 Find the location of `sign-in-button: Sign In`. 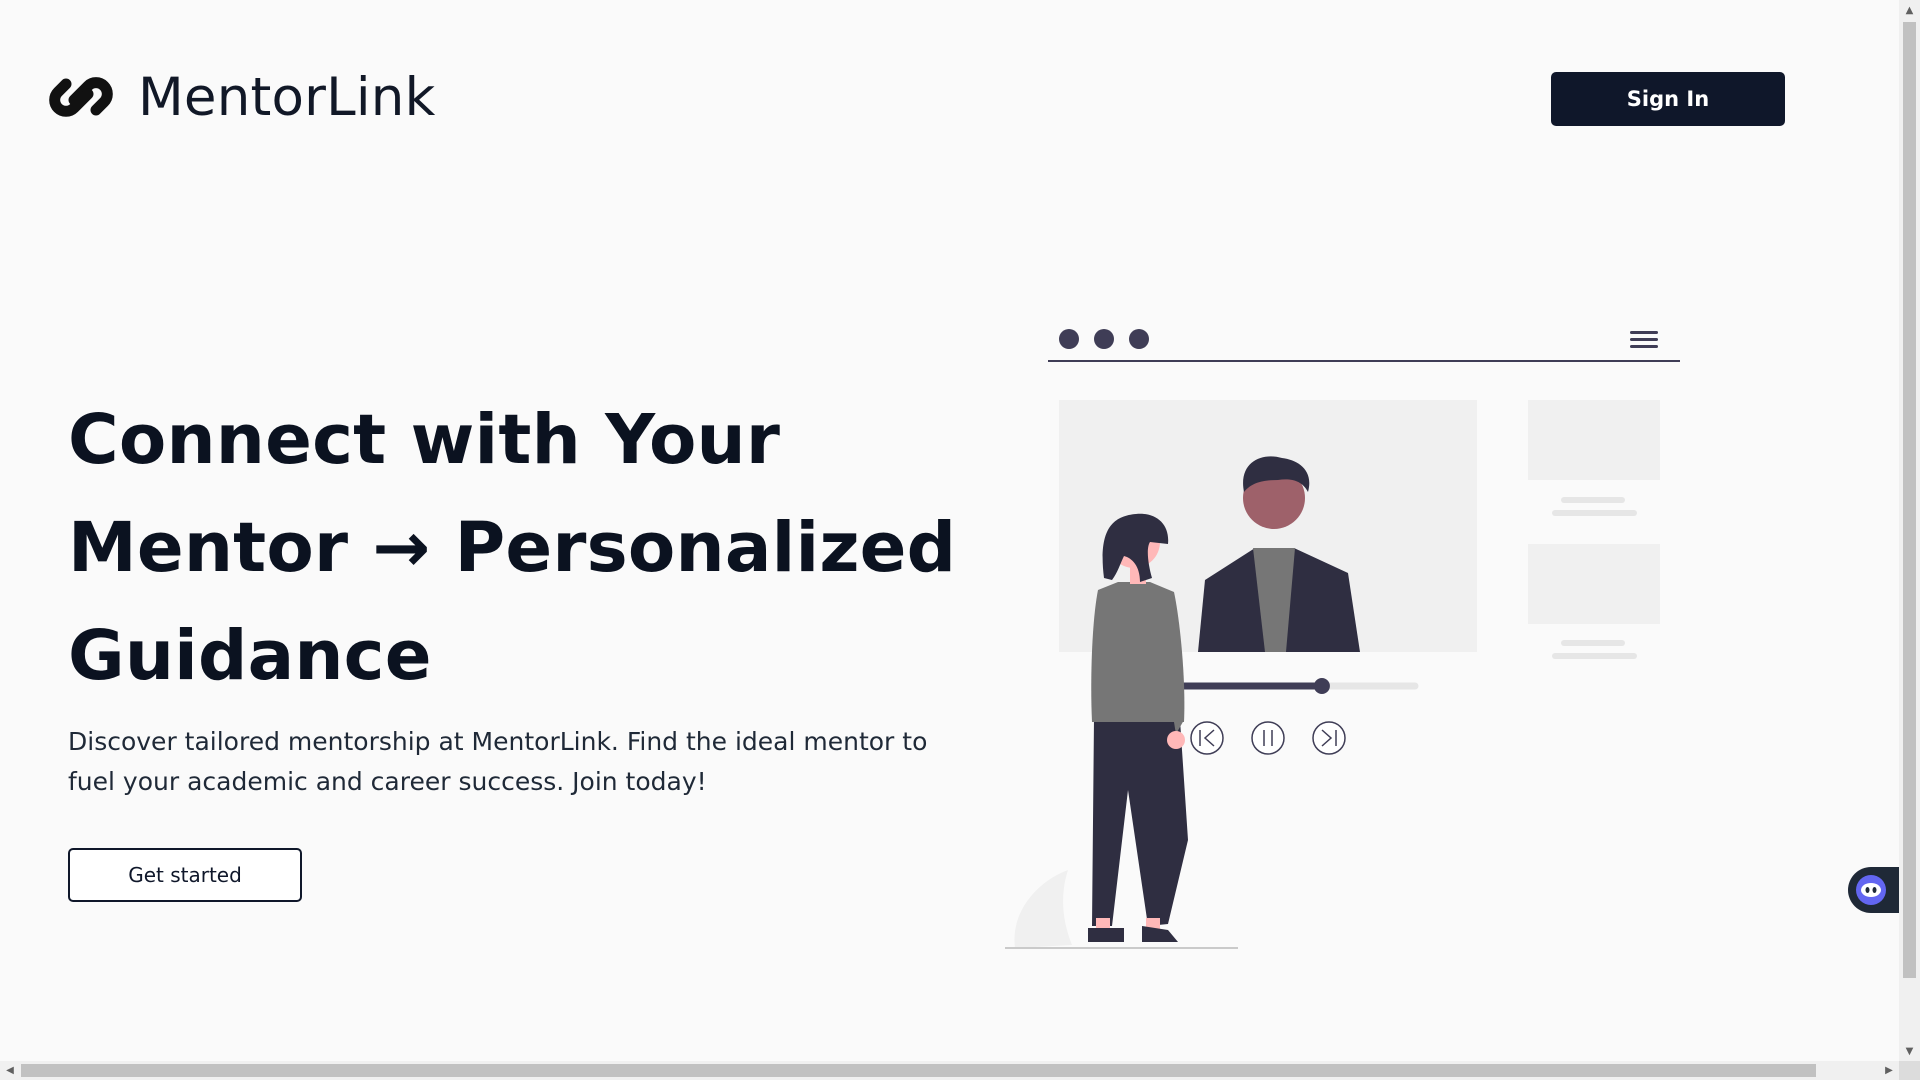

sign-in-button: Sign In is located at coordinates (1668, 99).